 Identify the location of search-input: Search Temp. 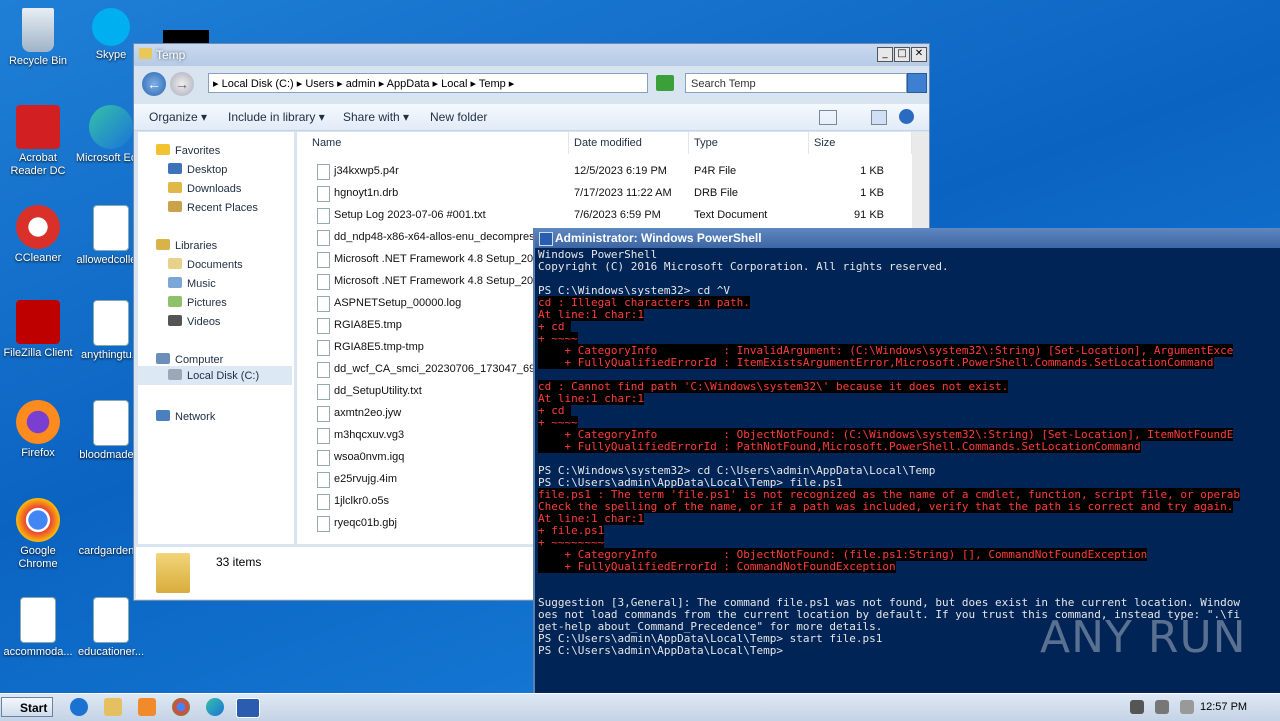
(796, 83).